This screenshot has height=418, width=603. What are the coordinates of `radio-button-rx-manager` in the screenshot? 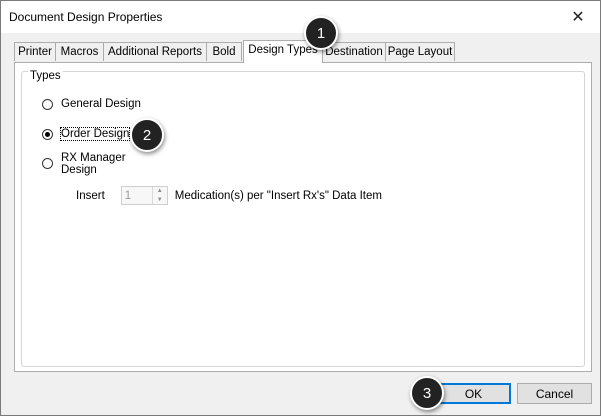 It's located at (47, 163).